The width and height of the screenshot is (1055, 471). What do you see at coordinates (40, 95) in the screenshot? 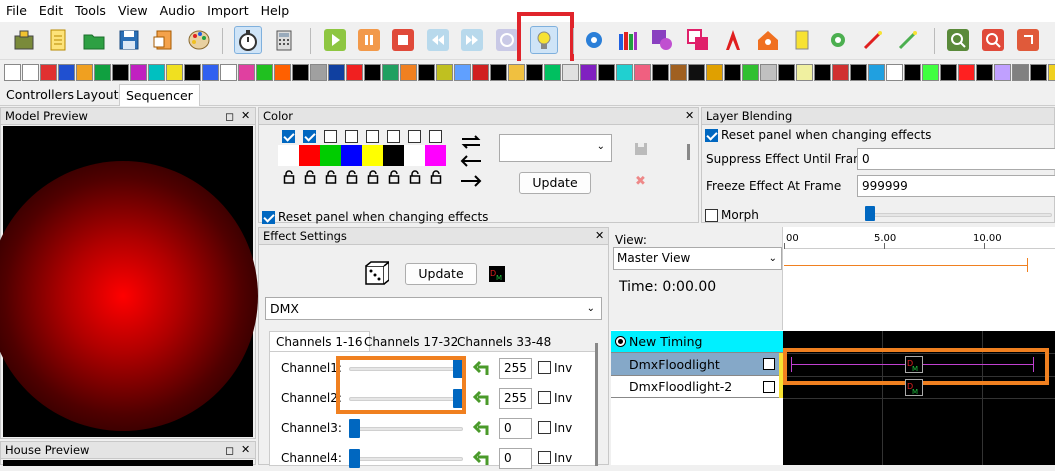
I see `tab-controllers: Controllers` at bounding box center [40, 95].